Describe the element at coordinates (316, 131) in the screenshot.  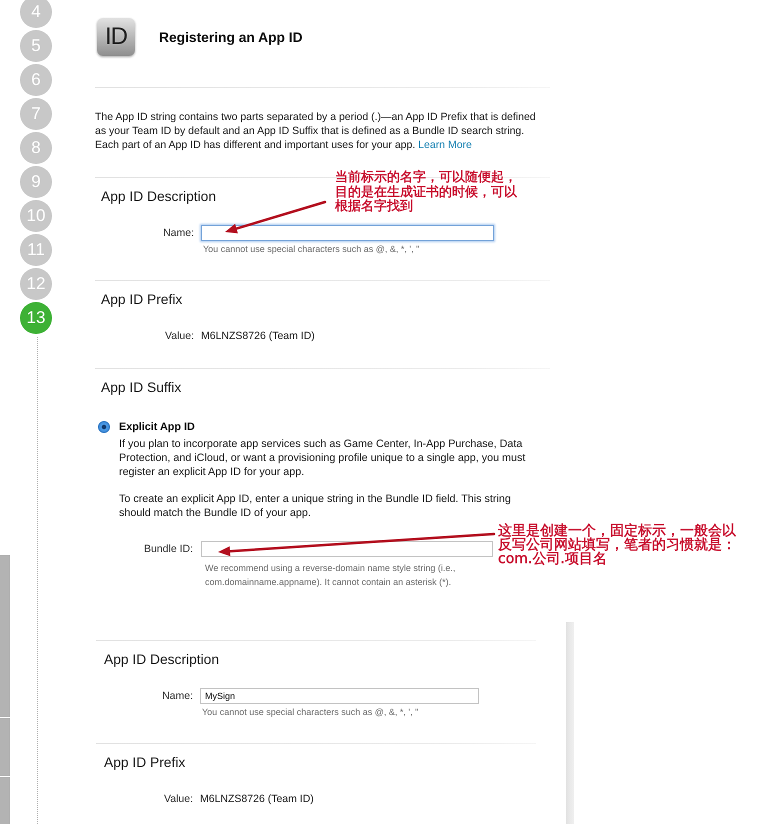
I see `intro-paragraph: The App ID string contains two parts separated by a period (.)—an App ID Prefix that is defined as your Team ID by default and an App ID Suffix that is defined as a Bundle ID search string. Each part of an App ID has different and important uses for your app. Learn More` at that location.